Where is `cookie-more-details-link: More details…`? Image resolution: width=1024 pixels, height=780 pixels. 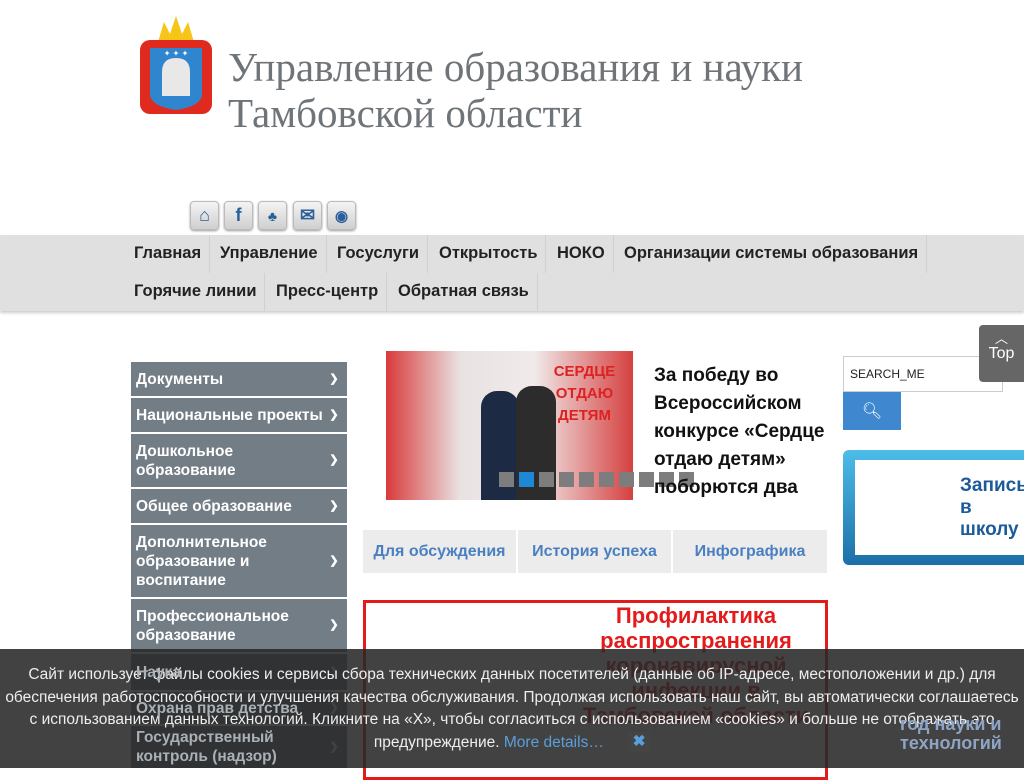
cookie-more-details-link: More details… is located at coordinates (554, 742).